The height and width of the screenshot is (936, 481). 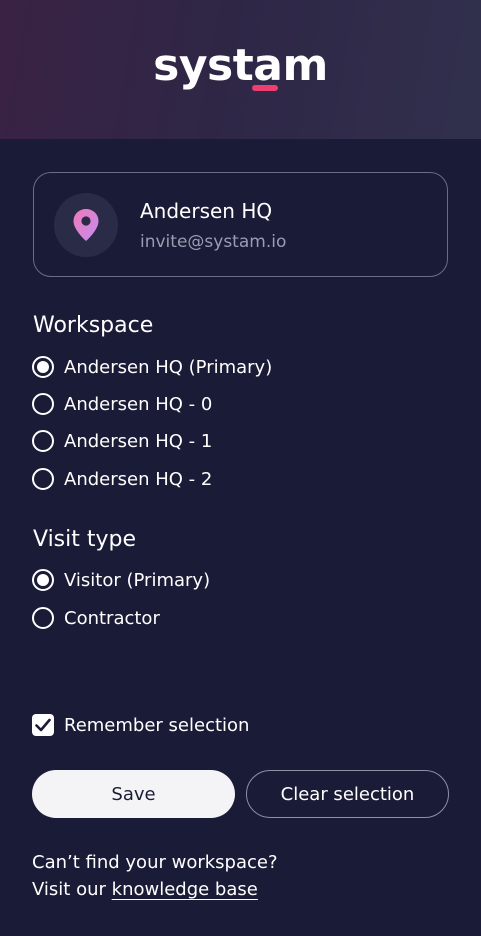 I want to click on workspace-option-1: Andersen HQ - 1, so click(x=122, y=441).